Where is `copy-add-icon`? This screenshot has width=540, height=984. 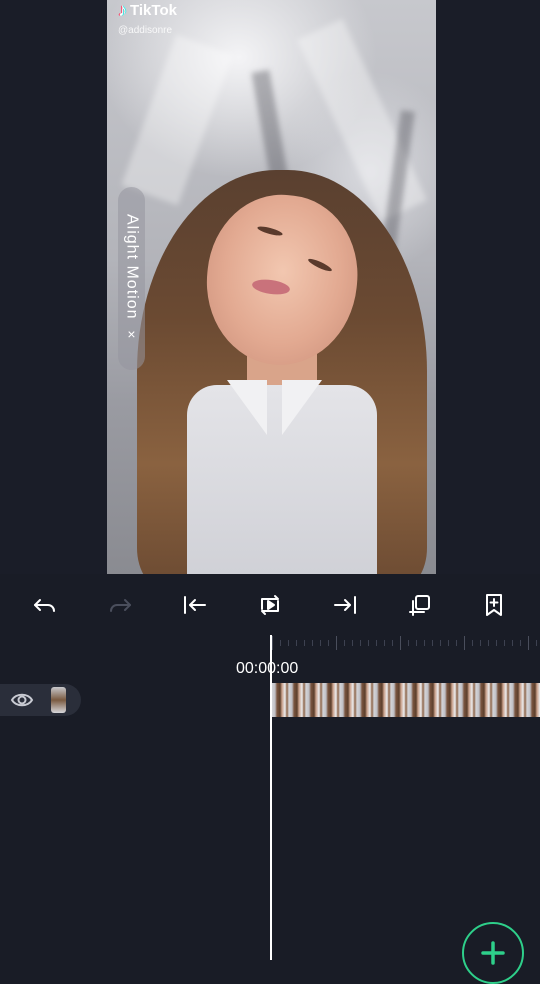 copy-add-icon is located at coordinates (419, 605).